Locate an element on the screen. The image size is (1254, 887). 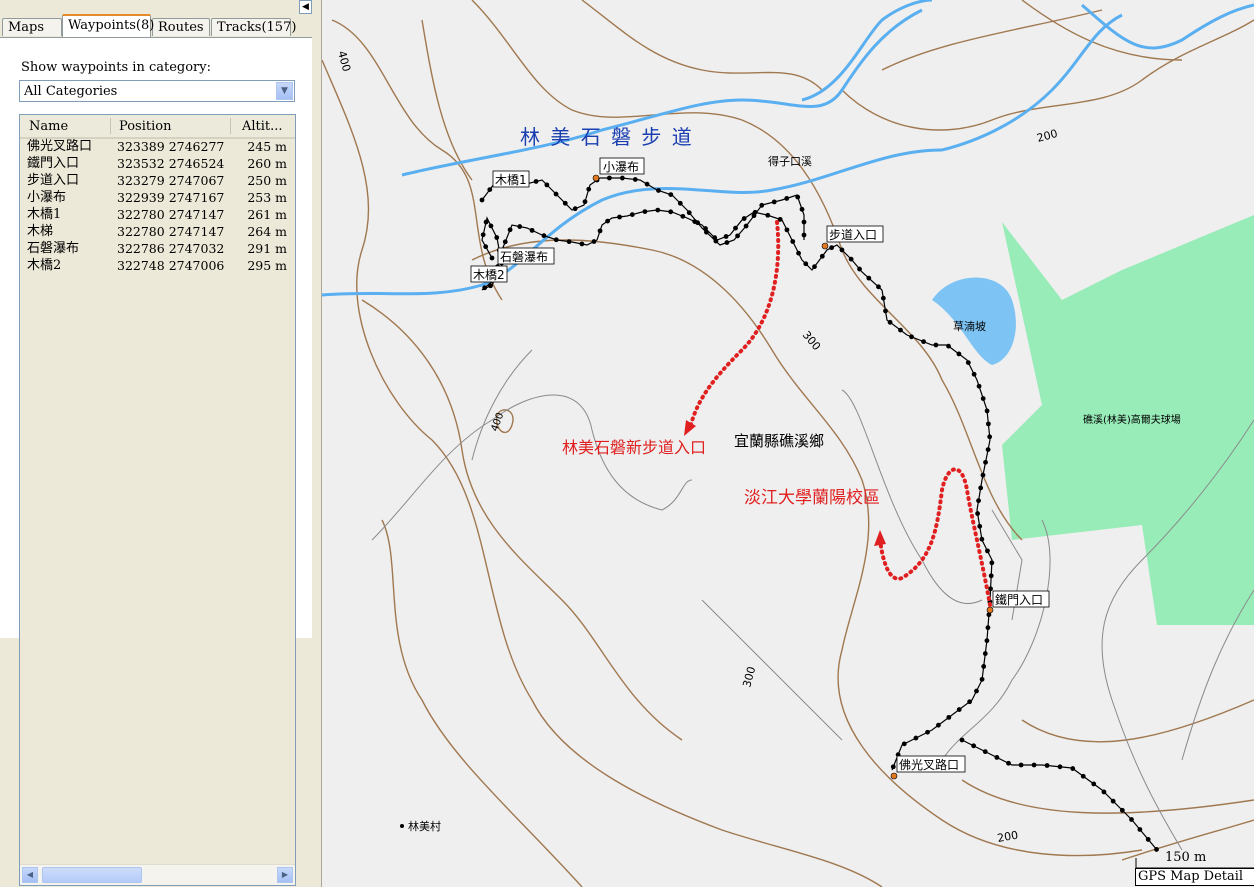
collapse-panel-button: ◀ is located at coordinates (305, 7).